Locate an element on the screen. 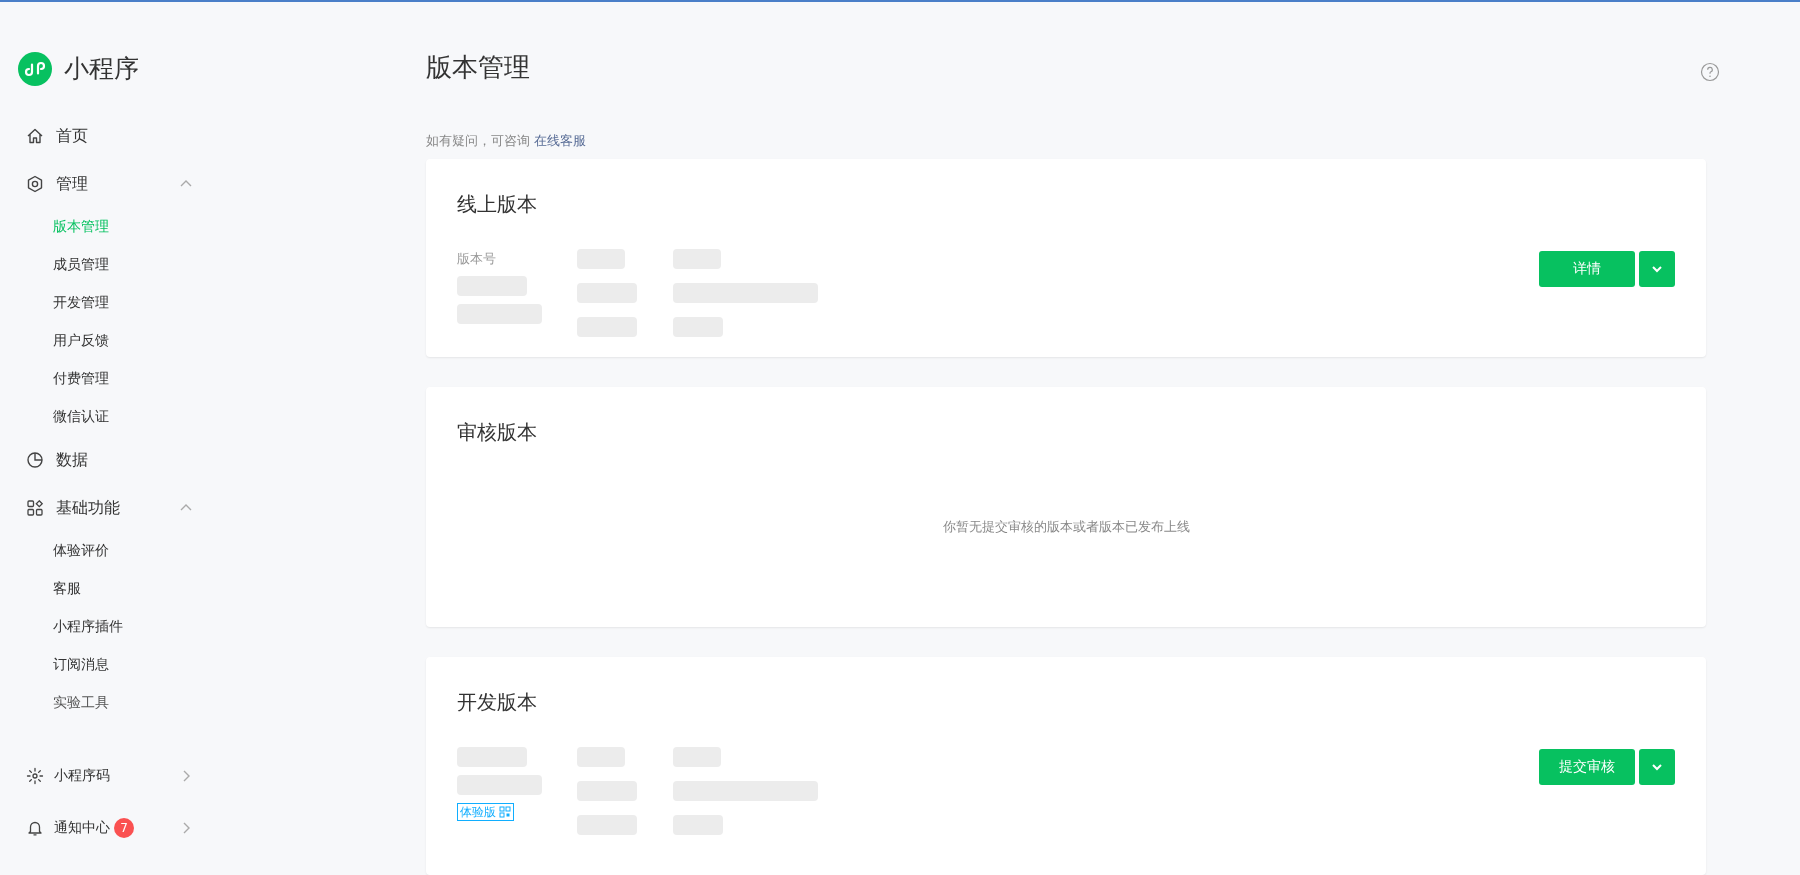 The width and height of the screenshot is (1800, 875). help-icon is located at coordinates (1710, 72).